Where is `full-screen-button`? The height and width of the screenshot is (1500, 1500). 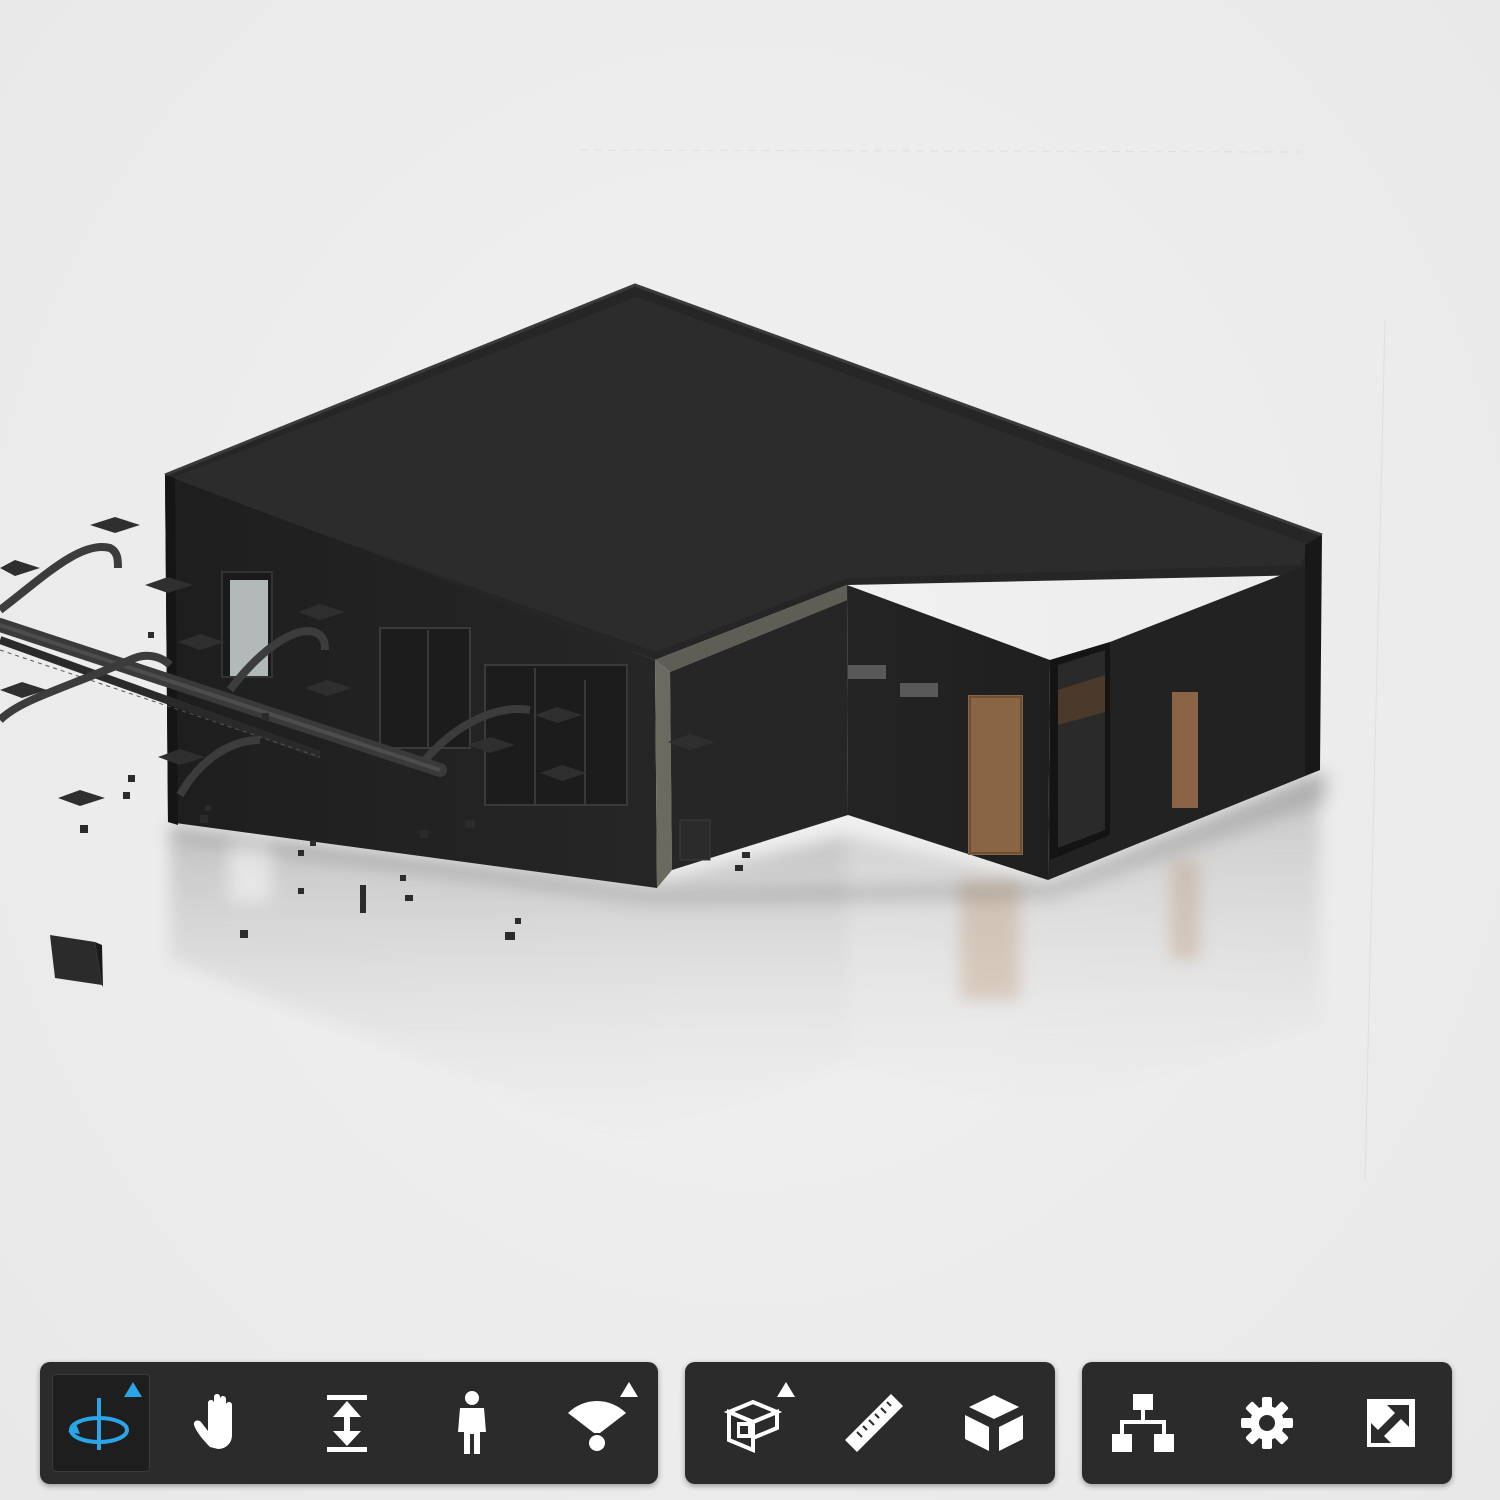 full-screen-button is located at coordinates (1391, 1423).